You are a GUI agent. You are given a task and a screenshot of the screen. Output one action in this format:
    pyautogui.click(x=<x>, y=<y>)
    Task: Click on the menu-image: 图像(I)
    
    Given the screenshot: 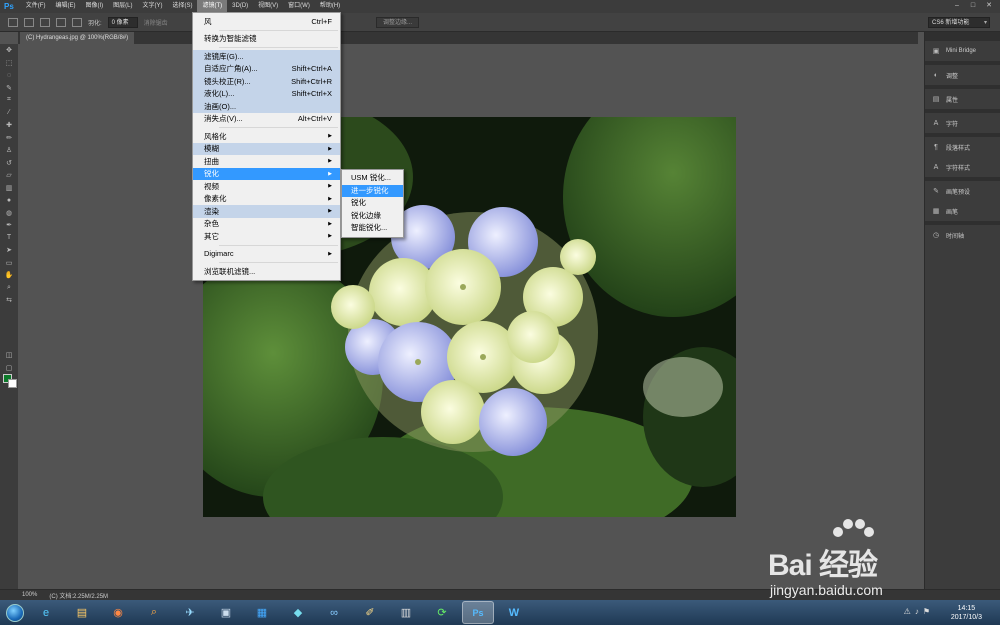 What is the action you would take?
    pyautogui.click(x=94, y=6)
    